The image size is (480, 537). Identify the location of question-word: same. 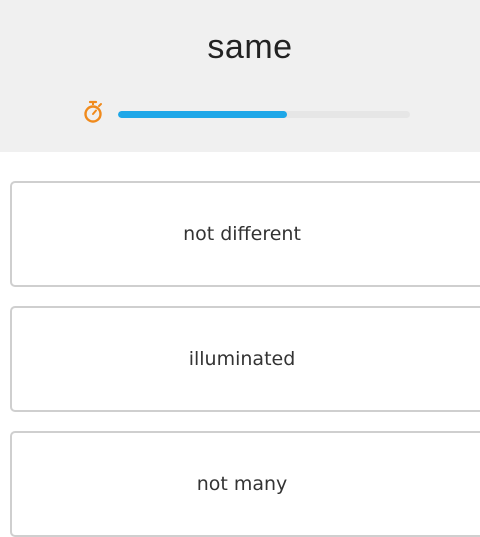
(250, 47).